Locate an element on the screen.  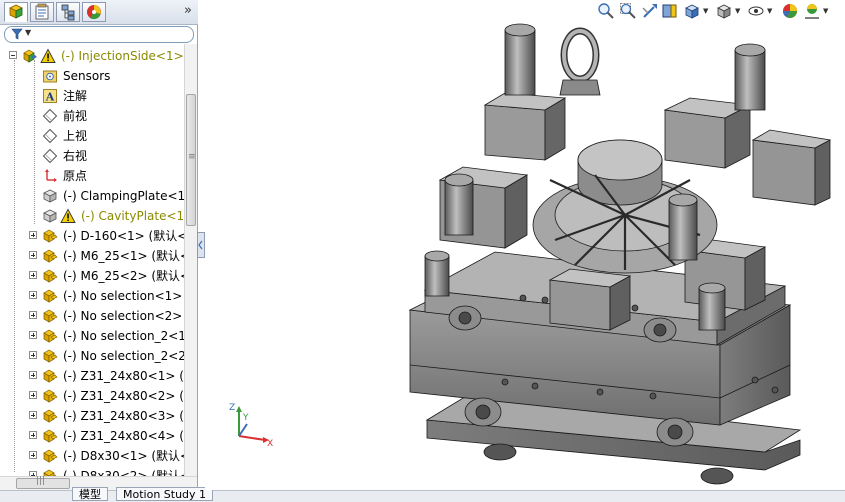
property-manager-icon is located at coordinates (42, 11).